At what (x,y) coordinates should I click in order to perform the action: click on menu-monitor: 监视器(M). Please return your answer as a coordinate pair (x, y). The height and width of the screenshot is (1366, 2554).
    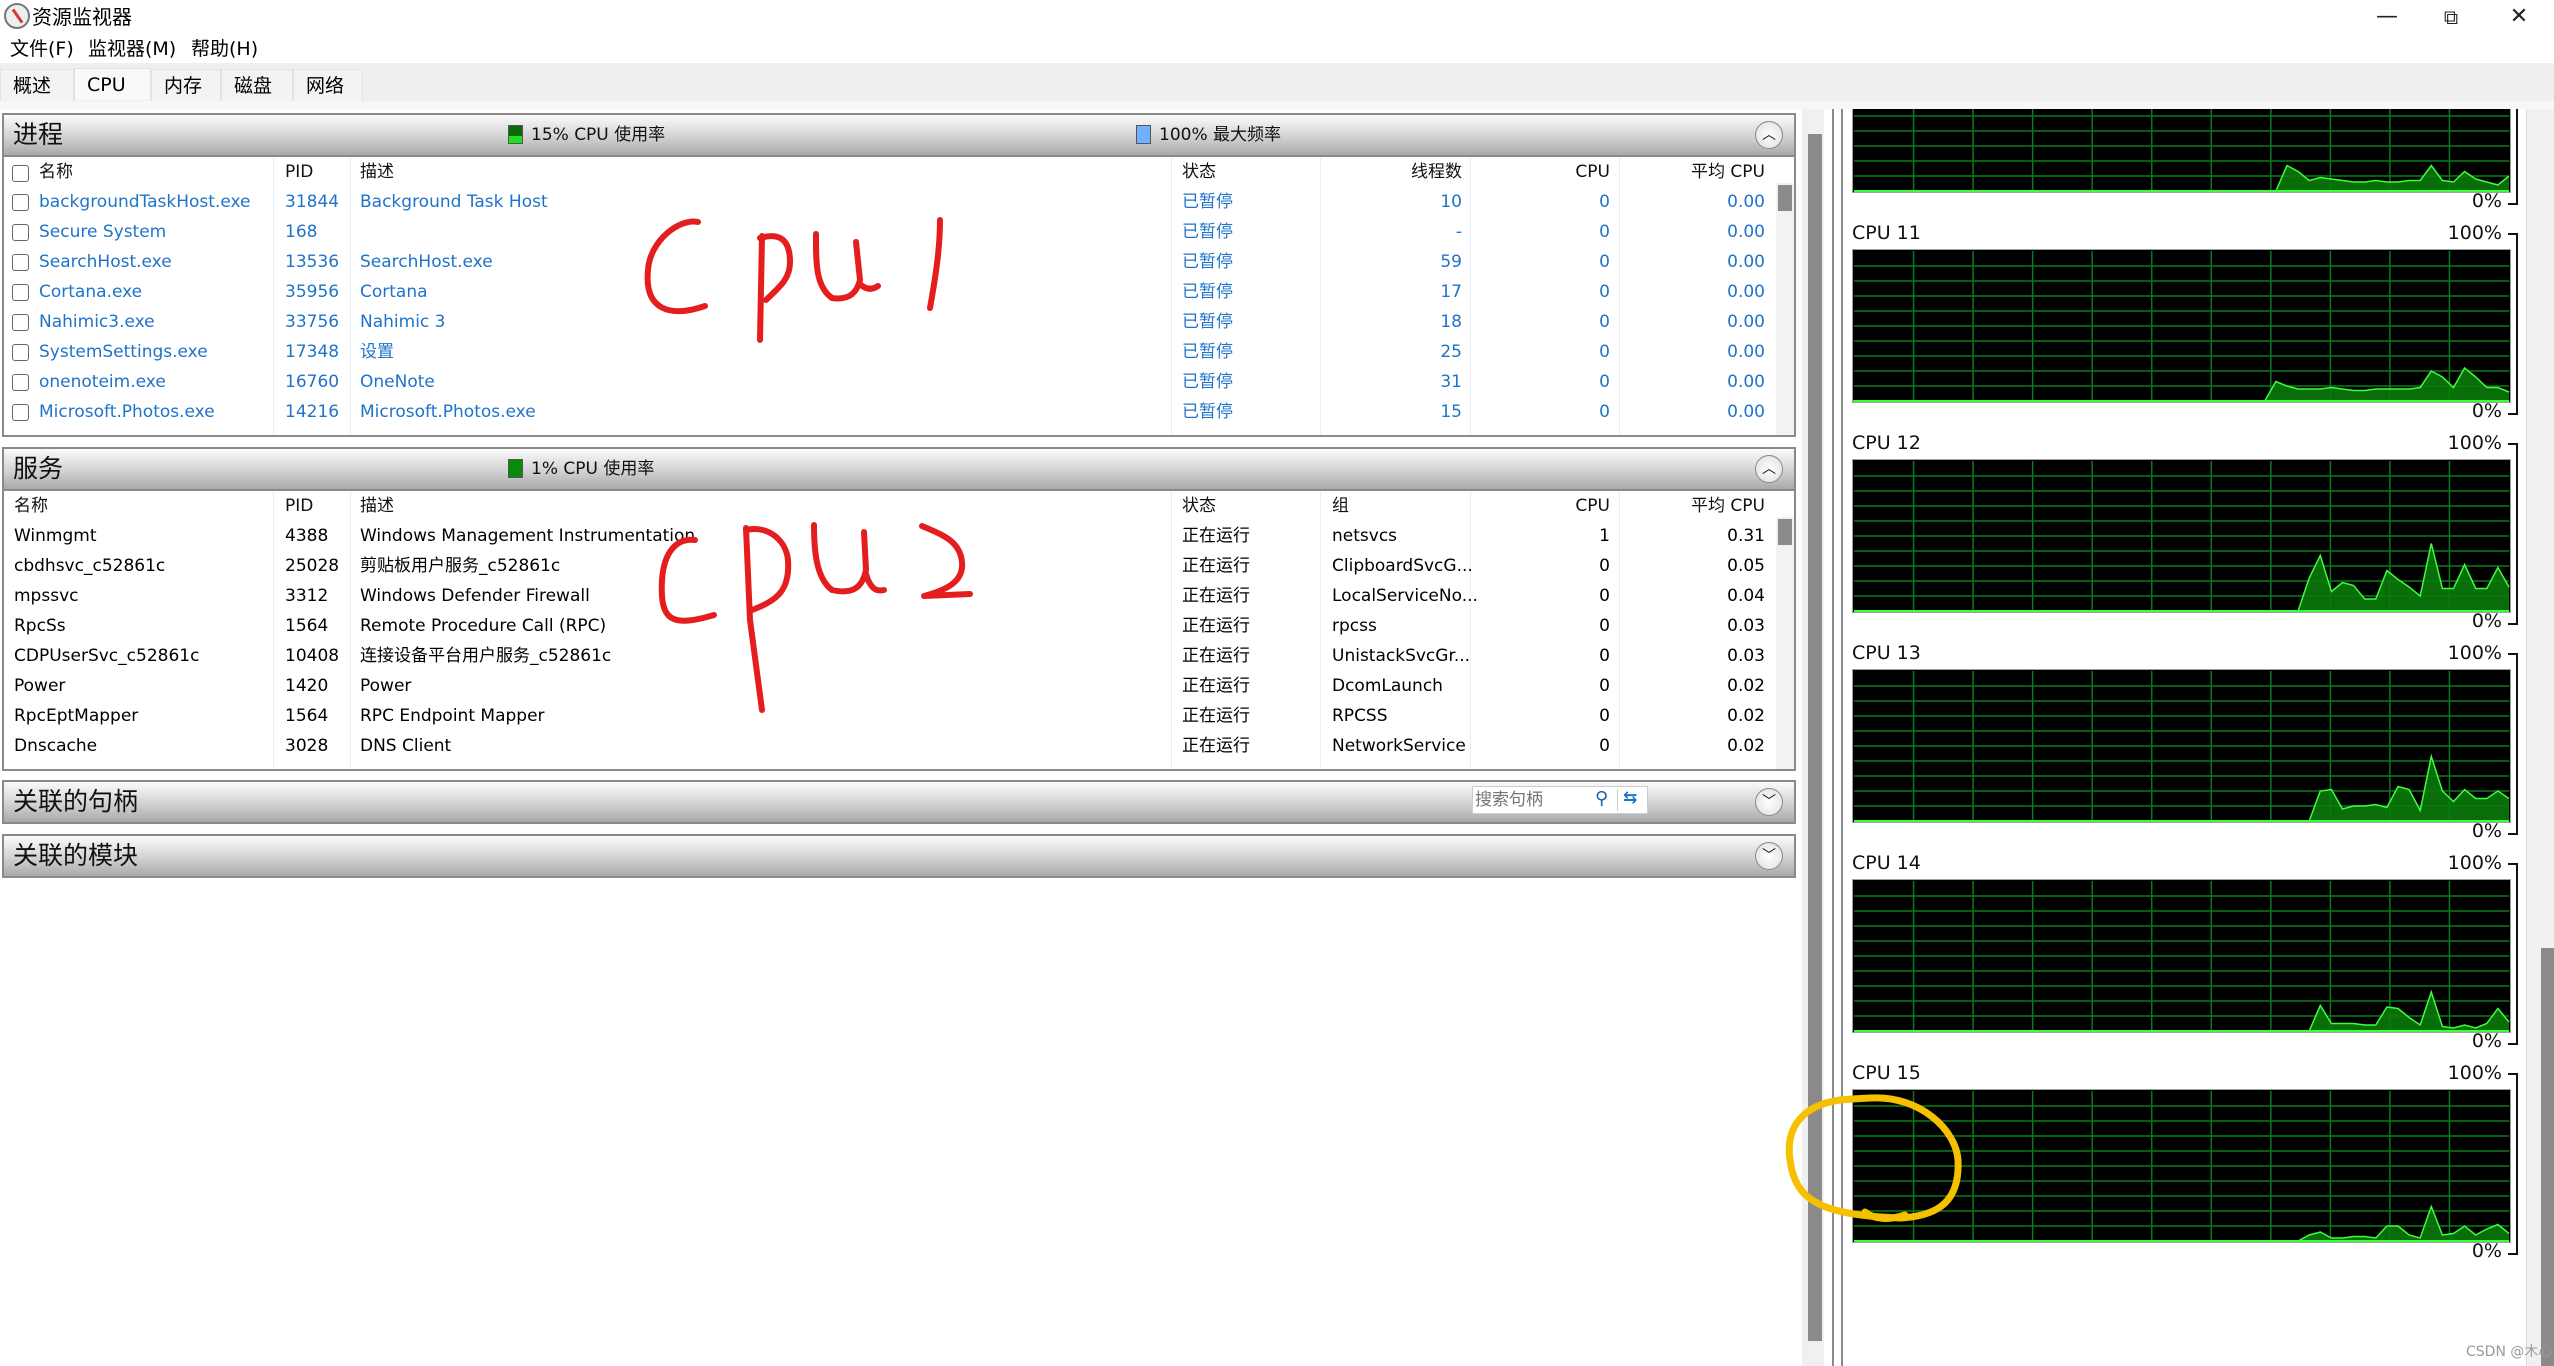
    Looking at the image, I should click on (132, 49).